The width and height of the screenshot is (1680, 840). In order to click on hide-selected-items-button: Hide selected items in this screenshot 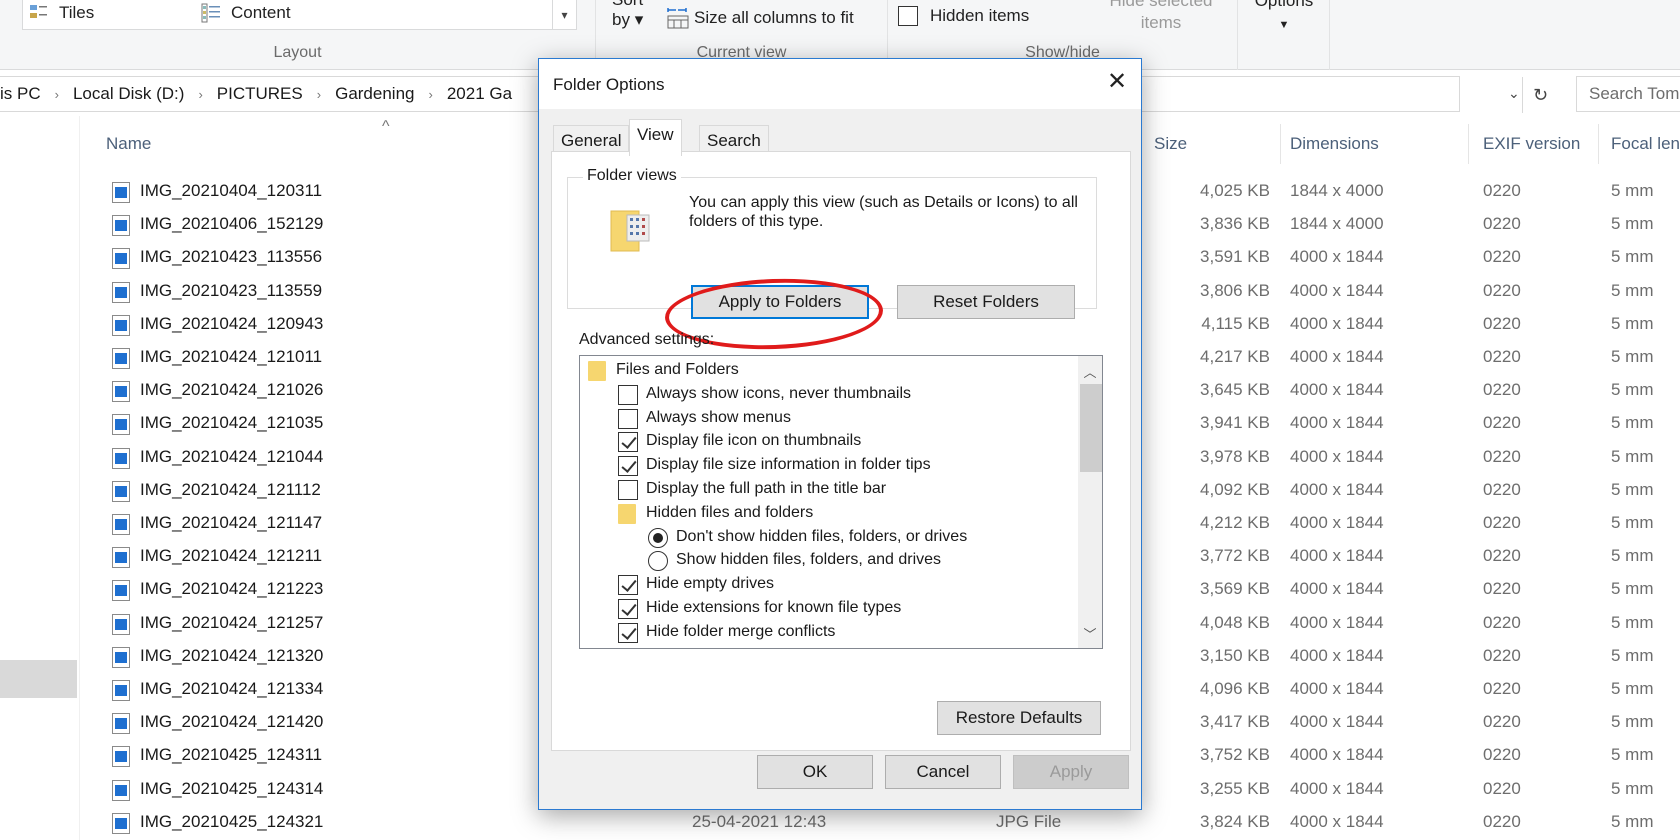, I will do `click(1161, 17)`.